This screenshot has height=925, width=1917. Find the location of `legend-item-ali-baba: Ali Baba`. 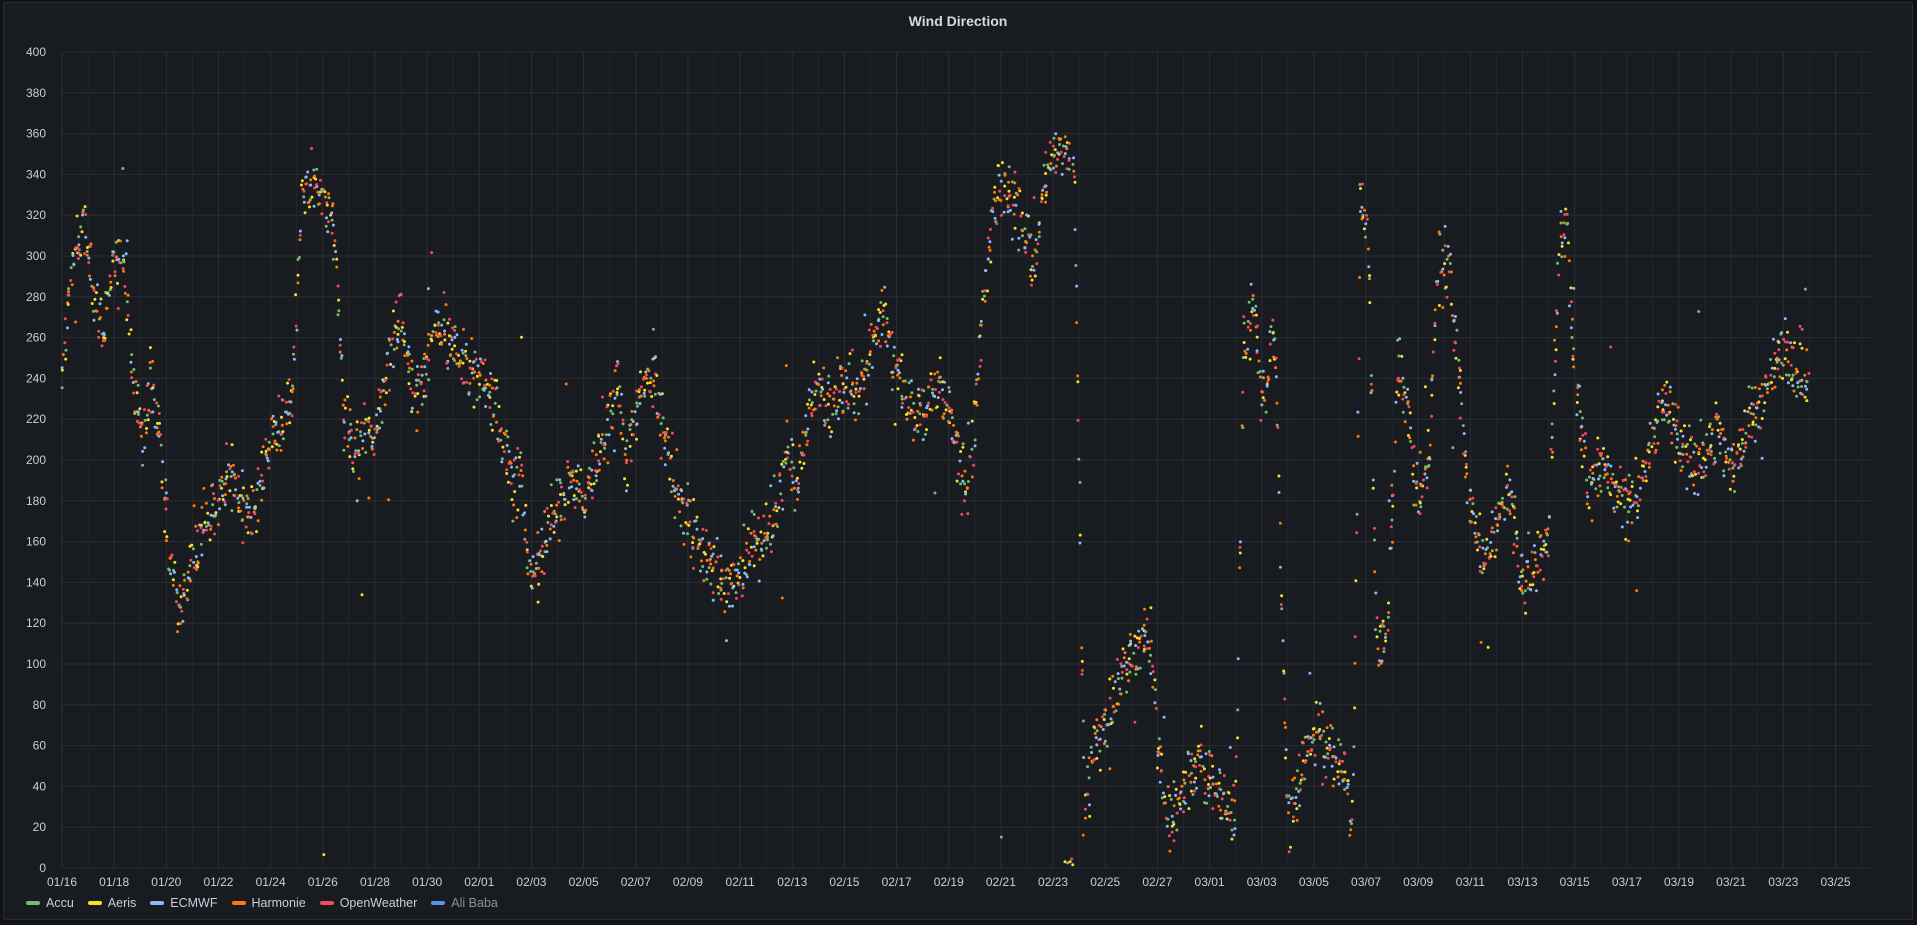

legend-item-ali-baba: Ali Baba is located at coordinates (464, 903).